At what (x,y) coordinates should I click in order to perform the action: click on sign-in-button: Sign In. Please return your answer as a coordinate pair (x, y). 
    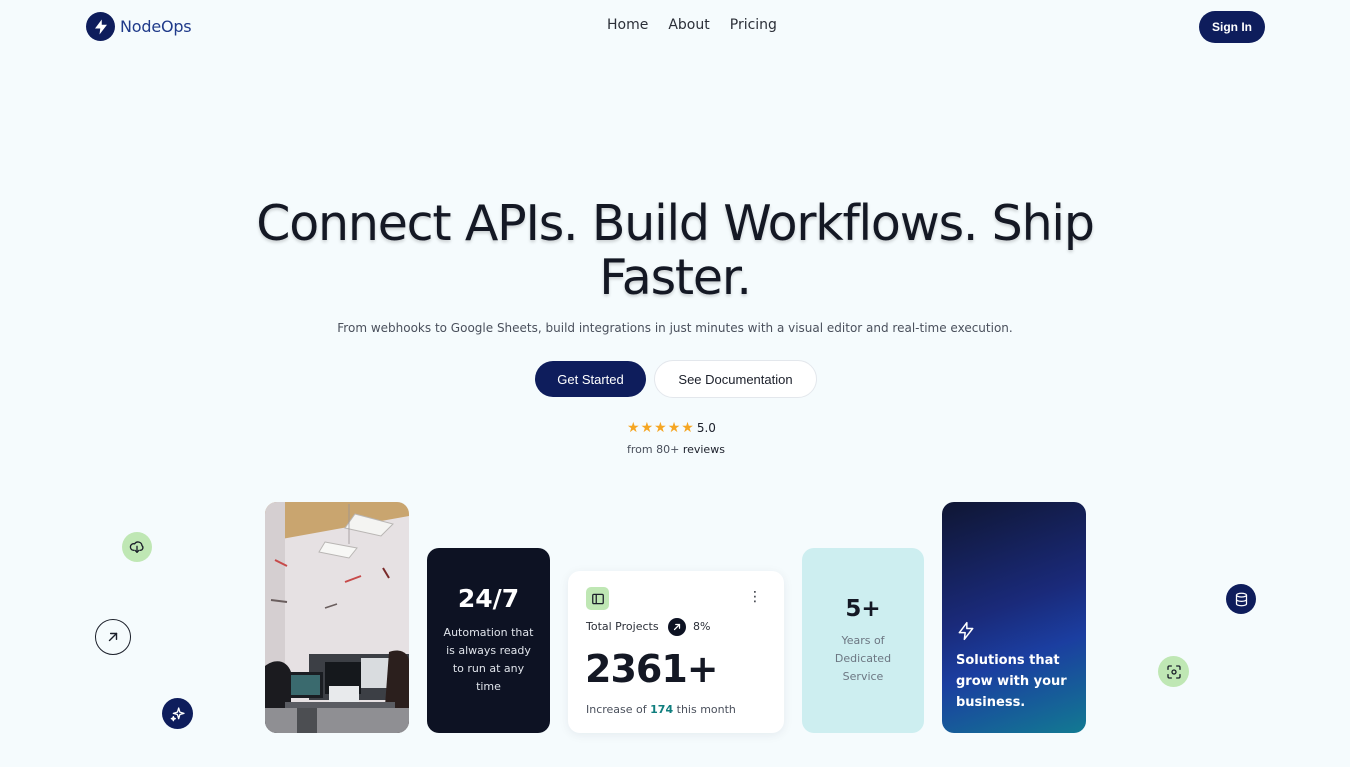
    Looking at the image, I should click on (1232, 27).